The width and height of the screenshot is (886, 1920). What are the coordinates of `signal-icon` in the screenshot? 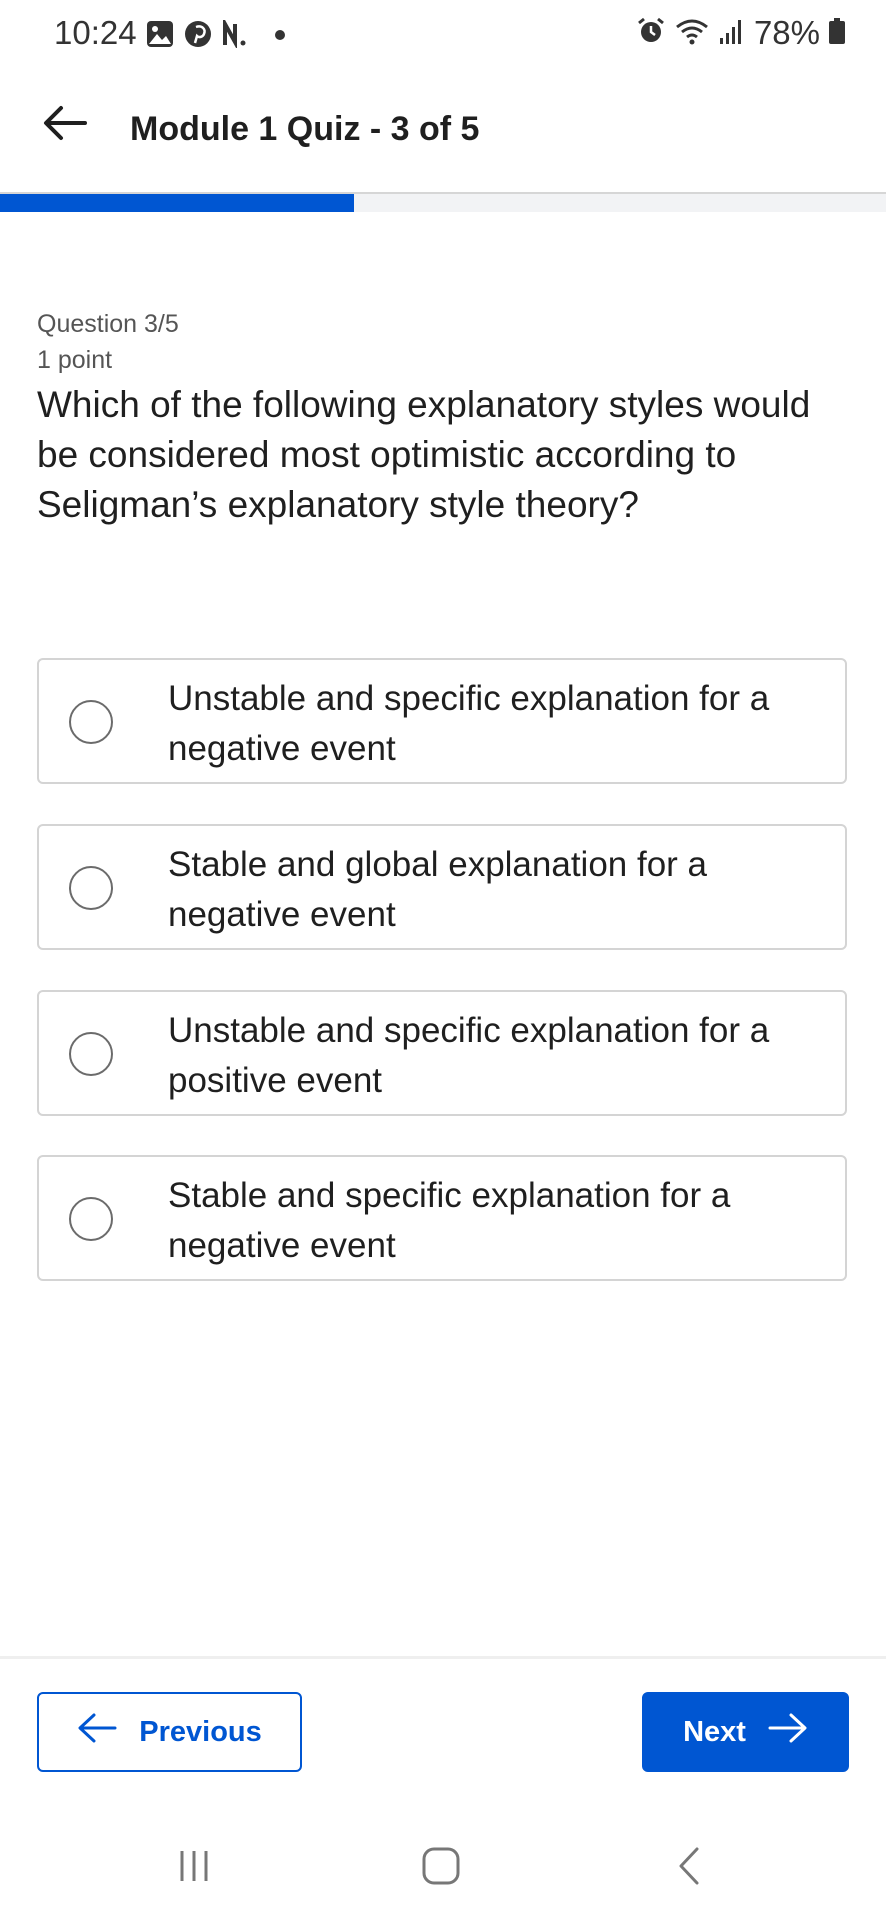 It's located at (732, 33).